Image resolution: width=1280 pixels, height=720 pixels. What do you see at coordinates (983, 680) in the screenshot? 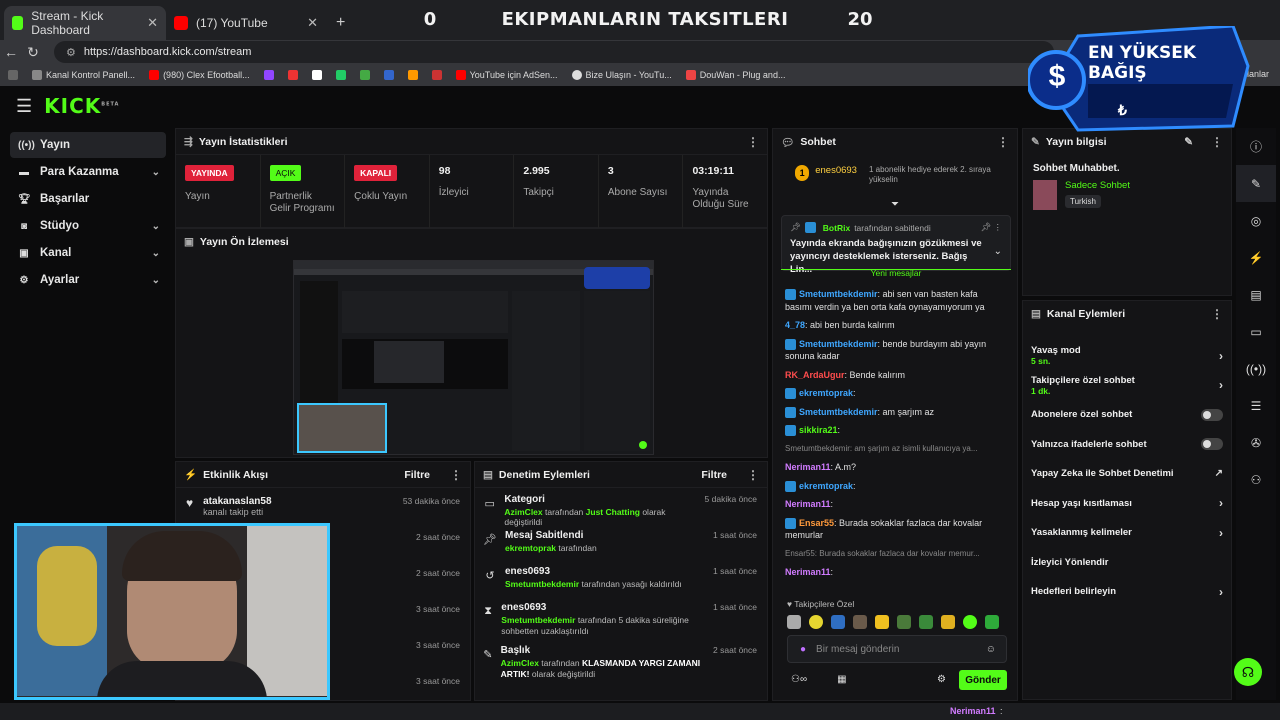
I see `send-button: Gönder` at bounding box center [983, 680].